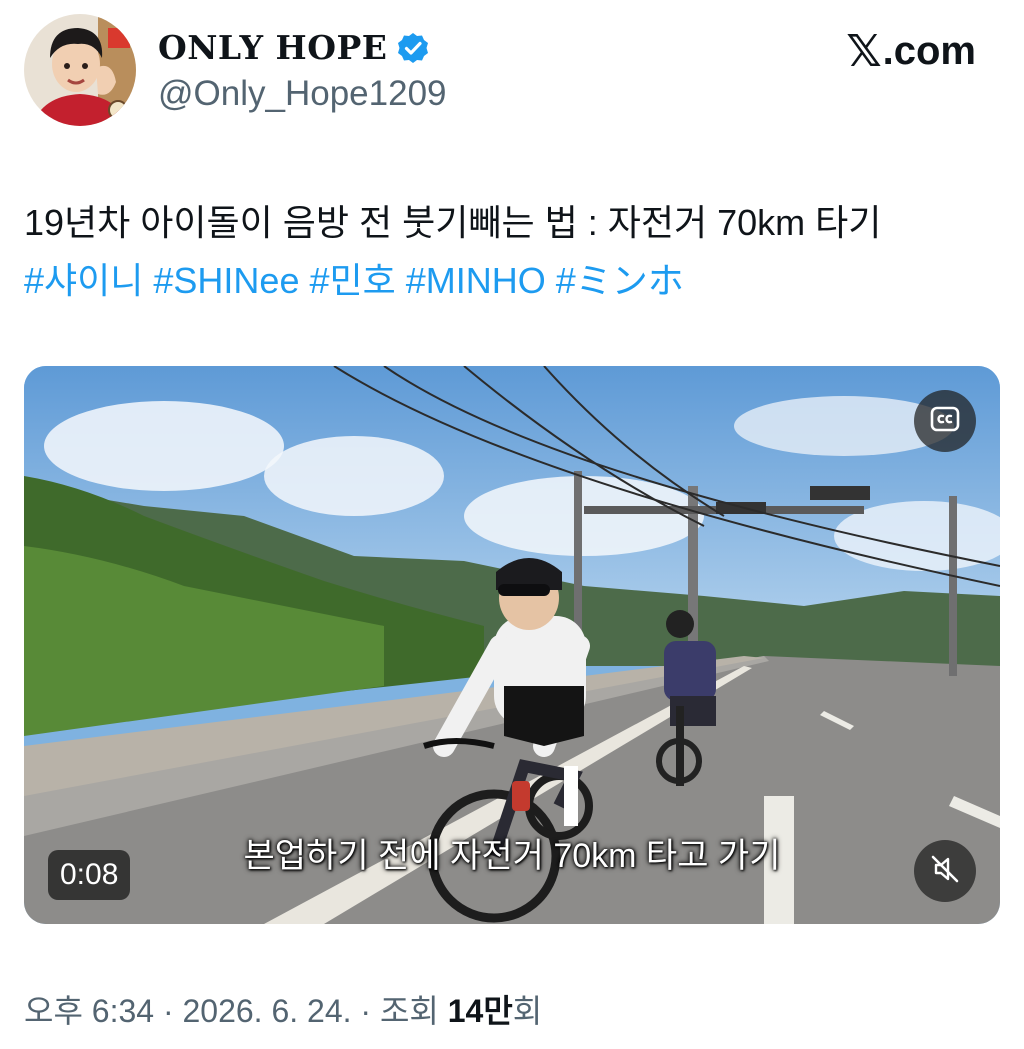 The height and width of the screenshot is (1049, 1024). I want to click on mute-button, so click(945, 871).